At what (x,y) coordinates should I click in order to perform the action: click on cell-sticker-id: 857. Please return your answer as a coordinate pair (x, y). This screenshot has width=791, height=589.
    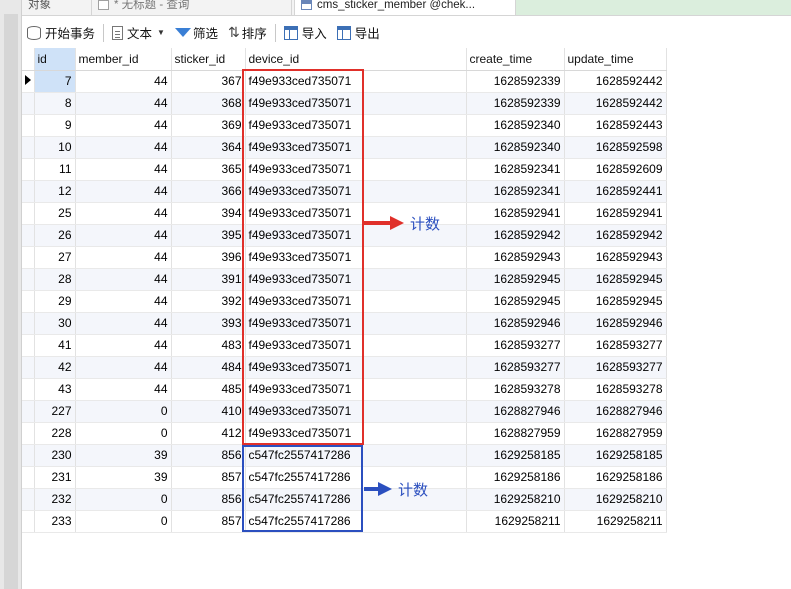
    Looking at the image, I should click on (208, 521).